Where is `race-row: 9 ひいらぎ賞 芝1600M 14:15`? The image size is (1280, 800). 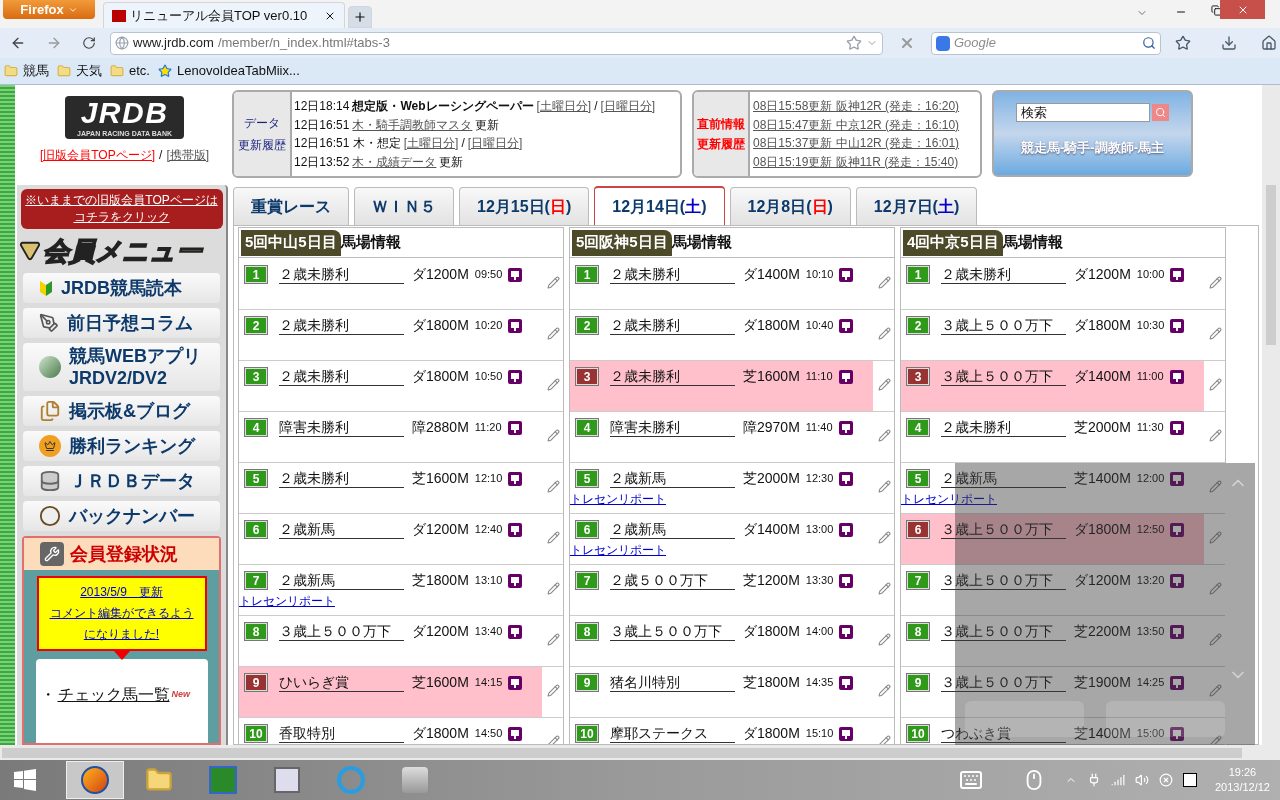
race-row: 9 ひいらぎ賞 芝1600M 14:15 is located at coordinates (390, 692).